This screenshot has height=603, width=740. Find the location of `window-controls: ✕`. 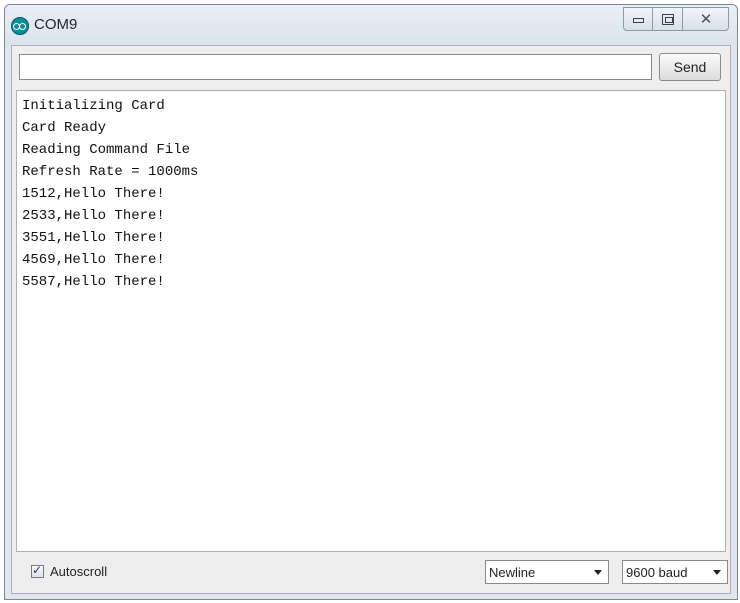

window-controls: ✕ is located at coordinates (676, 20).